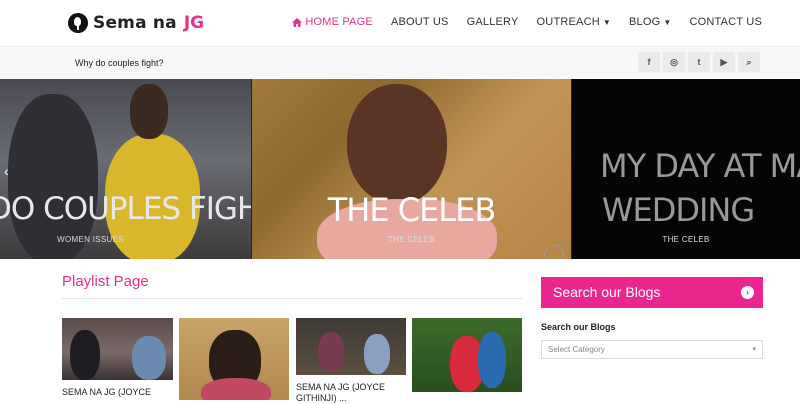  What do you see at coordinates (412, 210) in the screenshot?
I see `slide-caption: THE CELEB` at bounding box center [412, 210].